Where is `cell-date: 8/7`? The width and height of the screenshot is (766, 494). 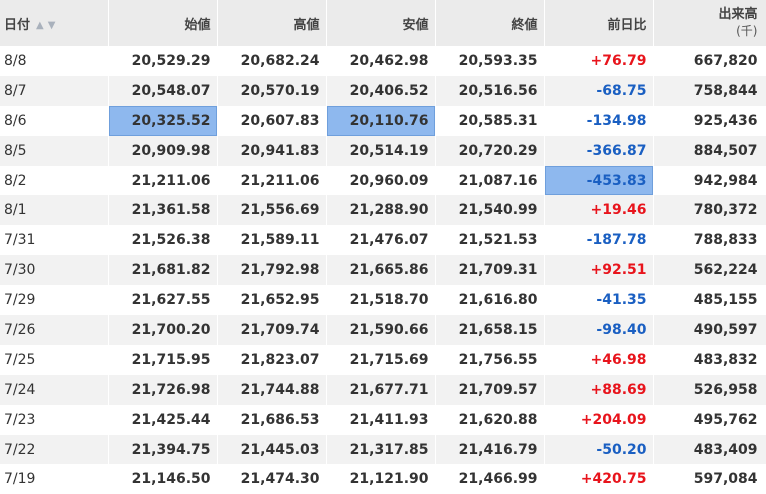 cell-date: 8/7 is located at coordinates (54, 90).